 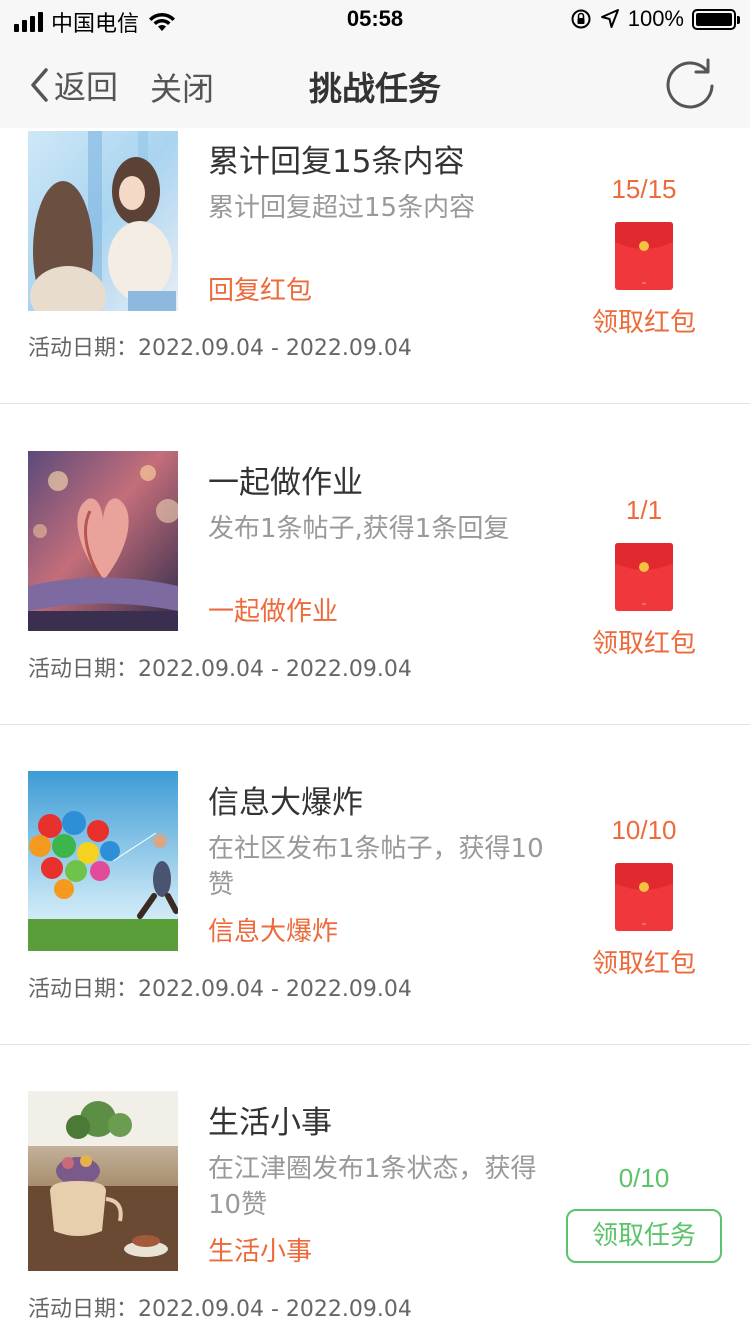 What do you see at coordinates (375, 20) in the screenshot?
I see `status-bar: 中国电信 05:58 100%` at bounding box center [375, 20].